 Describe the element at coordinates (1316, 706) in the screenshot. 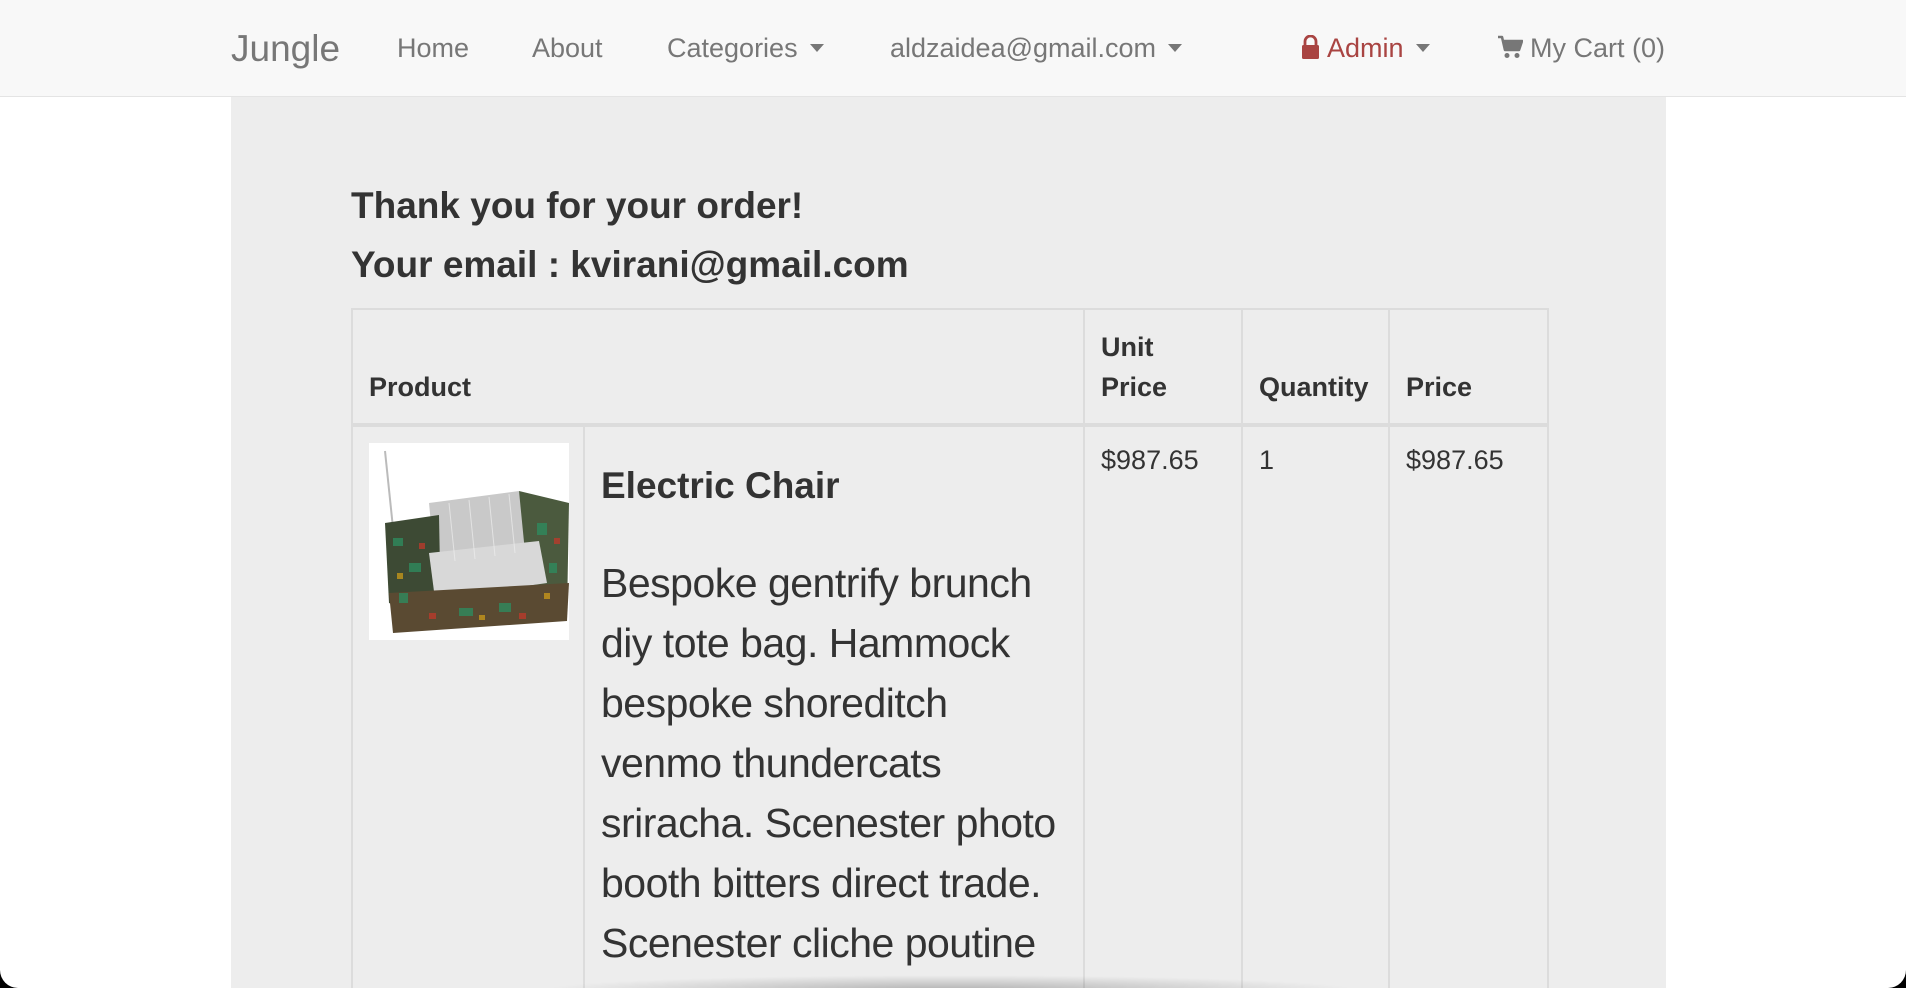

I see `quantity-cell: 1` at that location.